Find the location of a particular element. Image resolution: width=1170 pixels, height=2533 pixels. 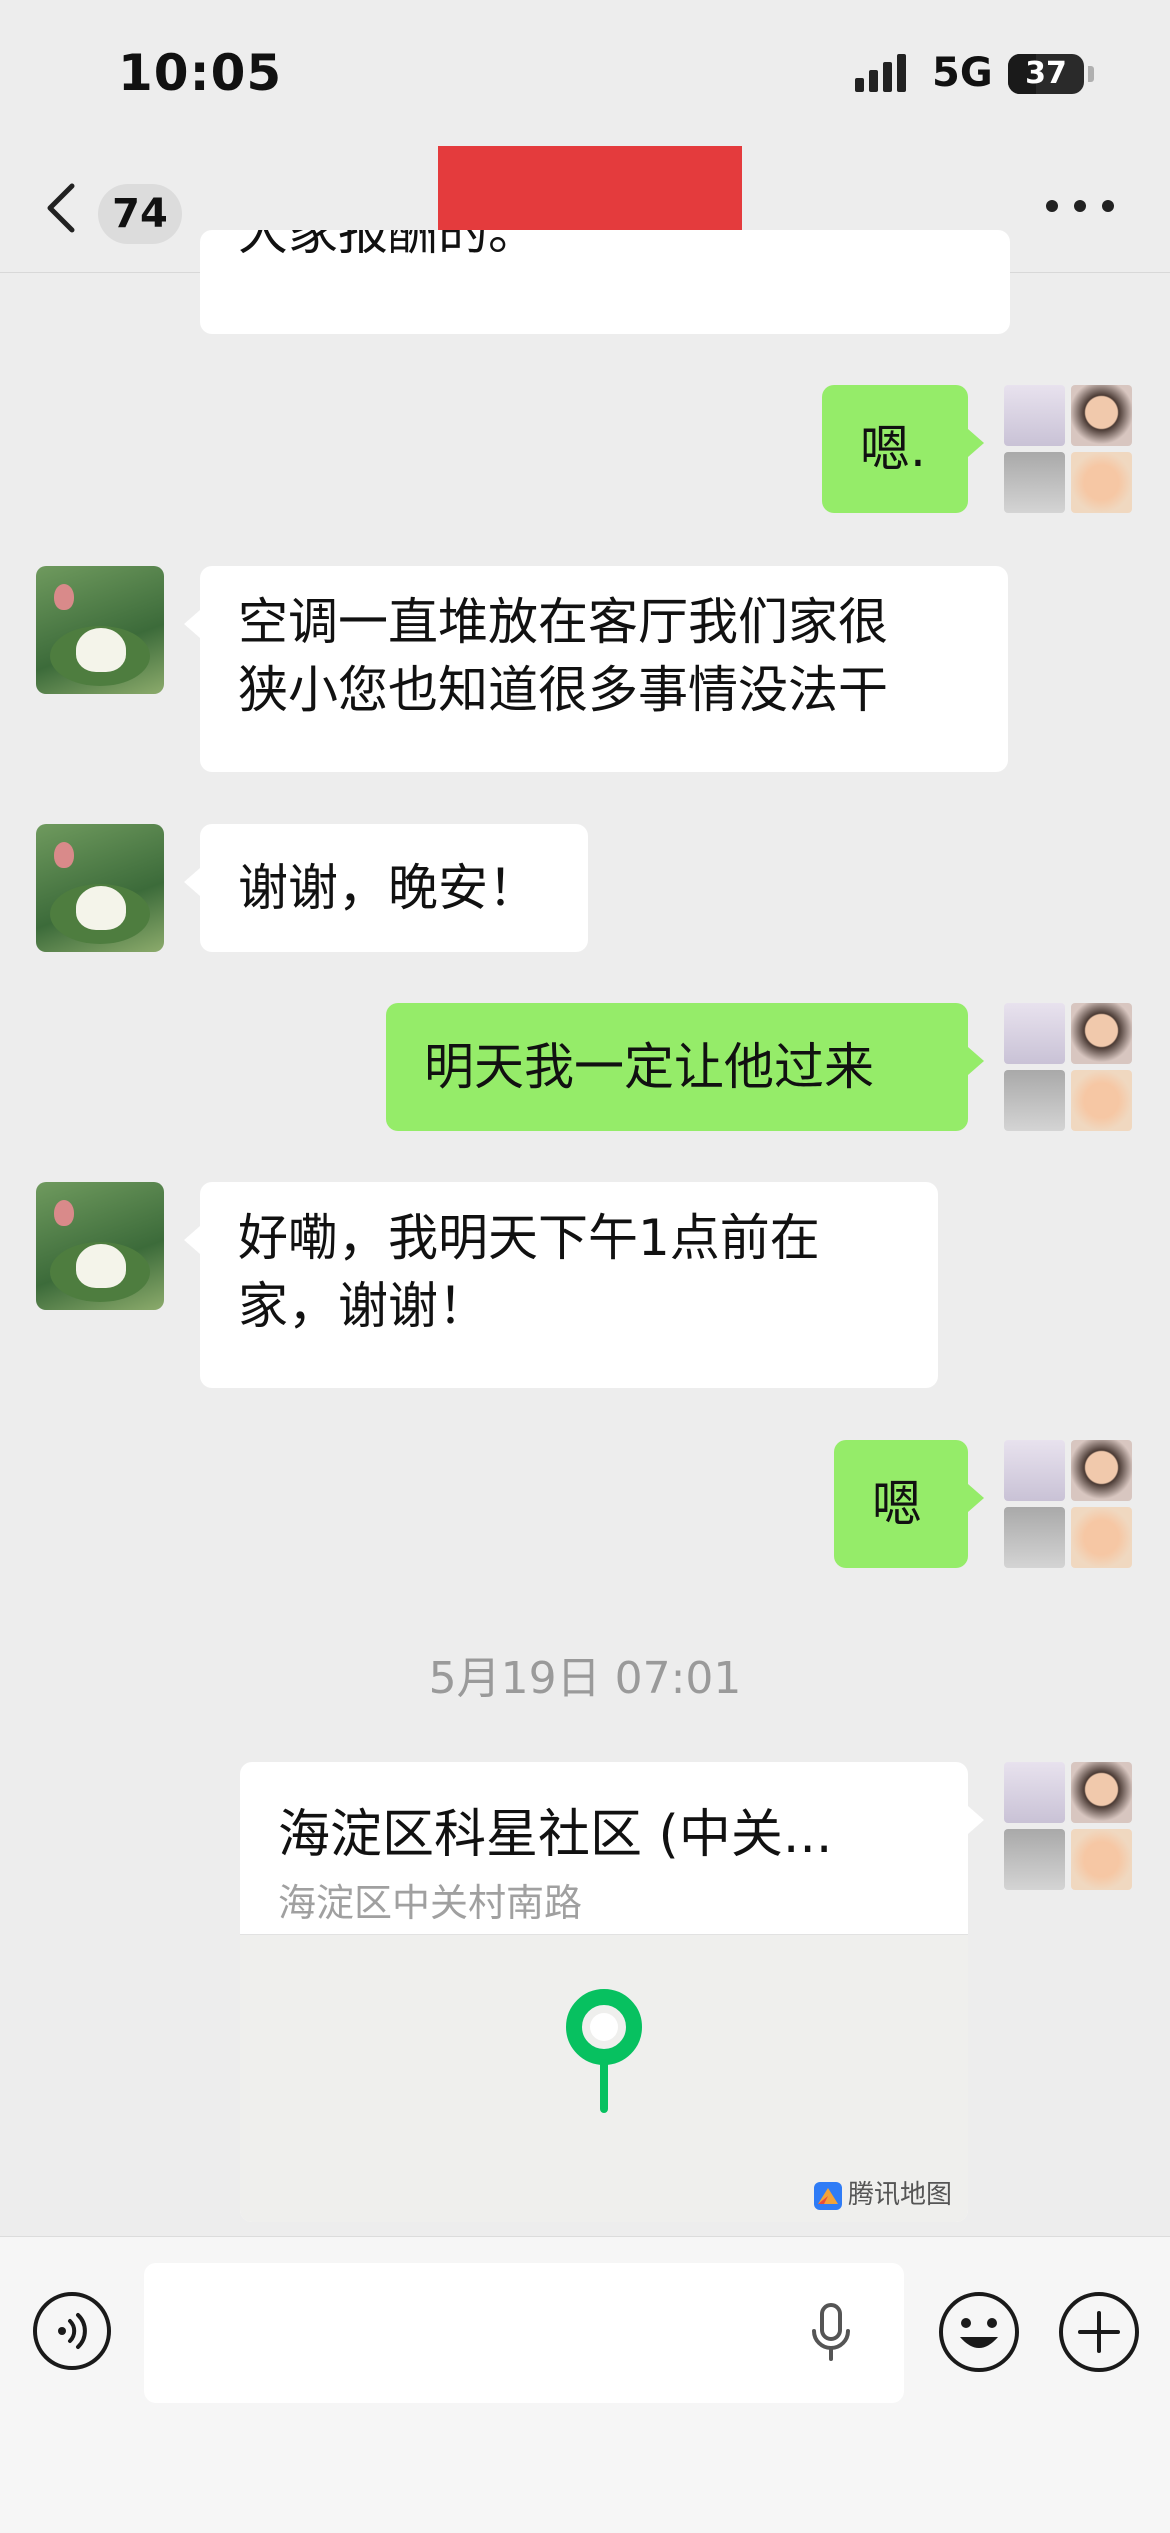

unread-badge: 74 is located at coordinates (140, 214).